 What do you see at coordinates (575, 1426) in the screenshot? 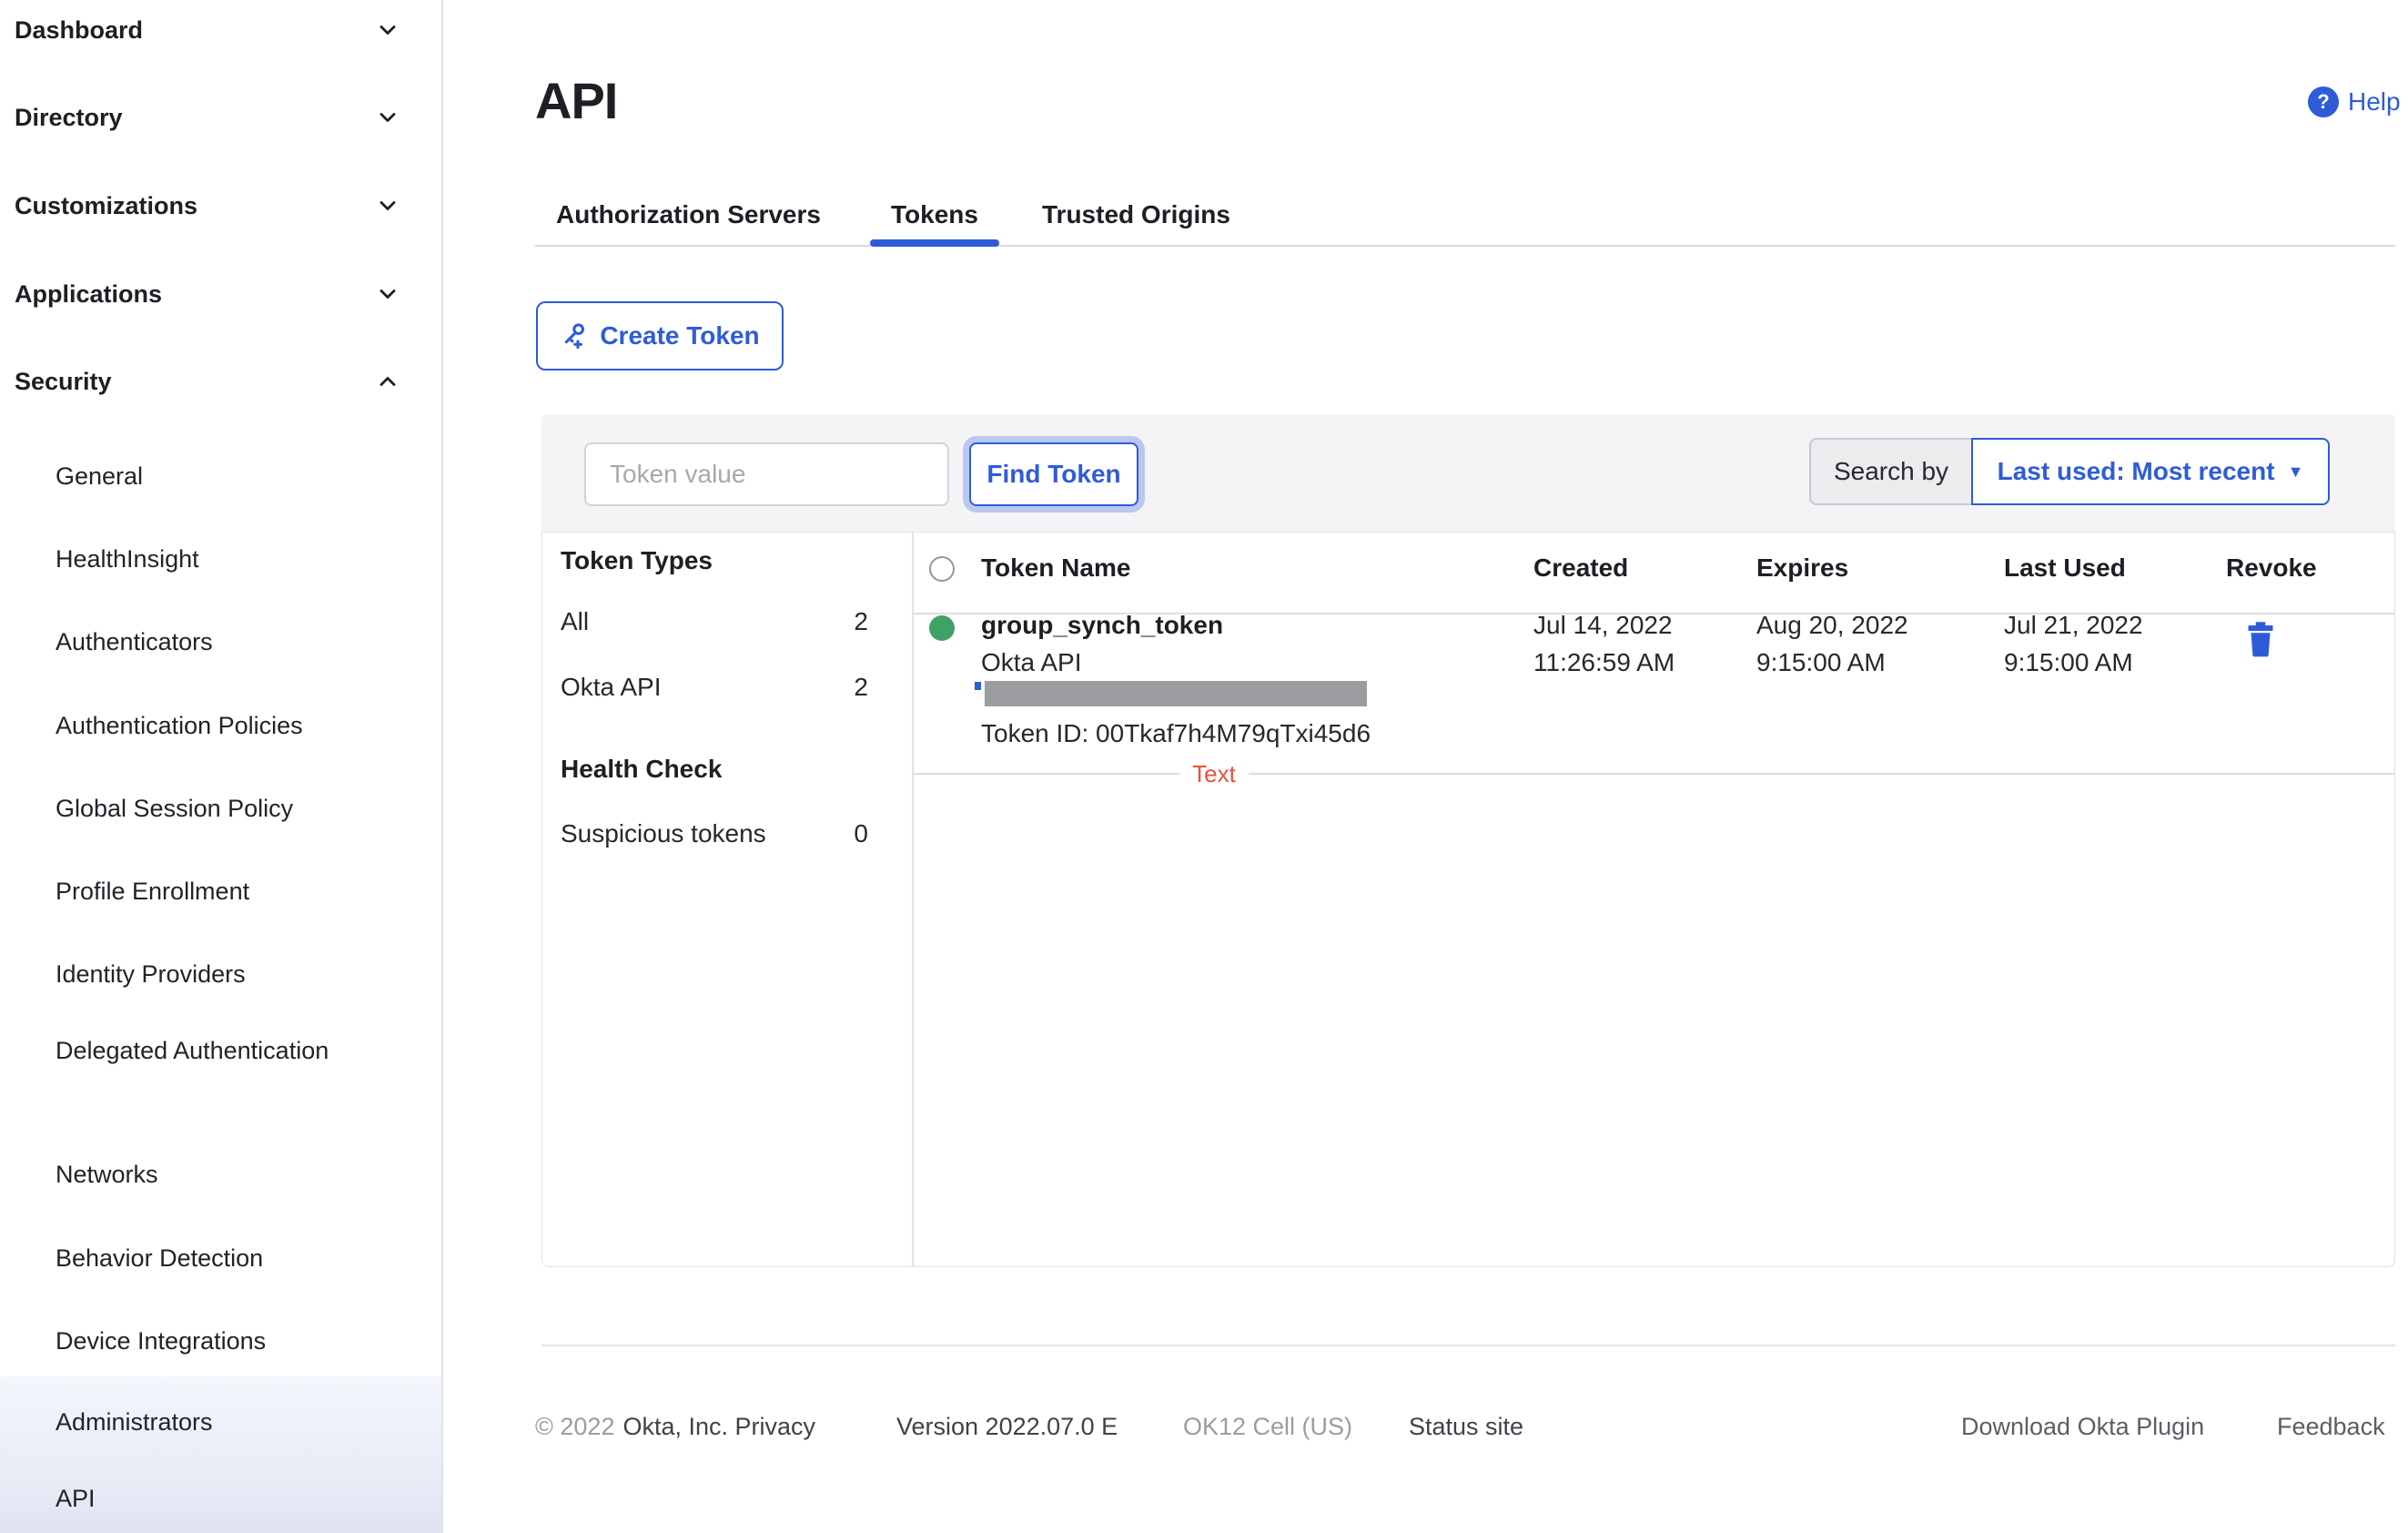
I see `copyright-year: © 2022` at bounding box center [575, 1426].